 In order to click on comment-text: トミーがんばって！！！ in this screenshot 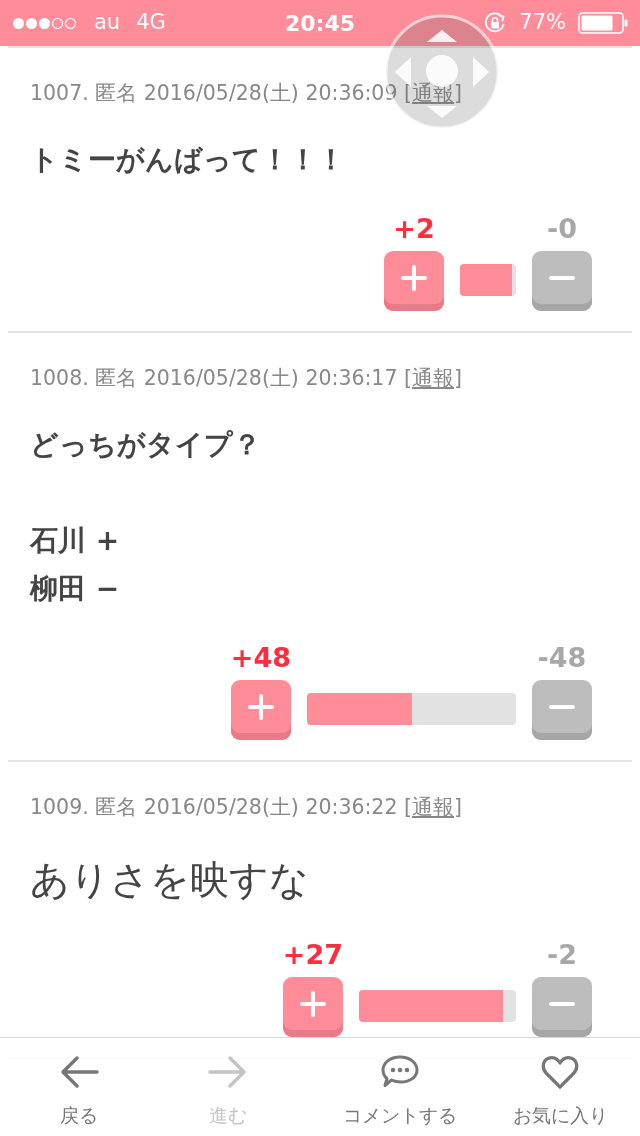, I will do `click(188, 160)`.